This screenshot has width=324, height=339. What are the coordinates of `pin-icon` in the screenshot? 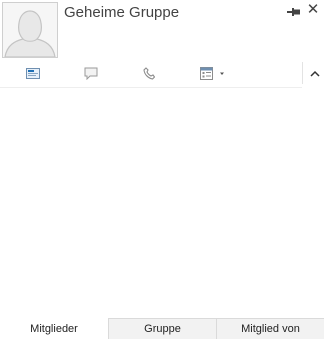 It's located at (294, 12).